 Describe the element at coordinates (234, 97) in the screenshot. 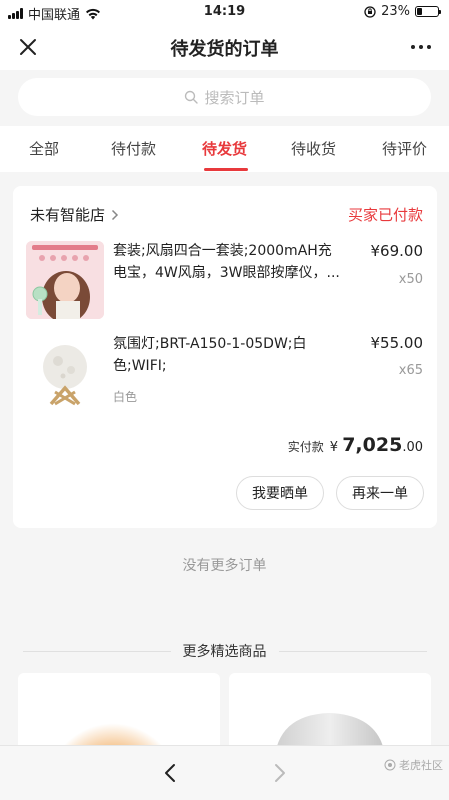

I see `search-placeholder: 搜索订单` at that location.